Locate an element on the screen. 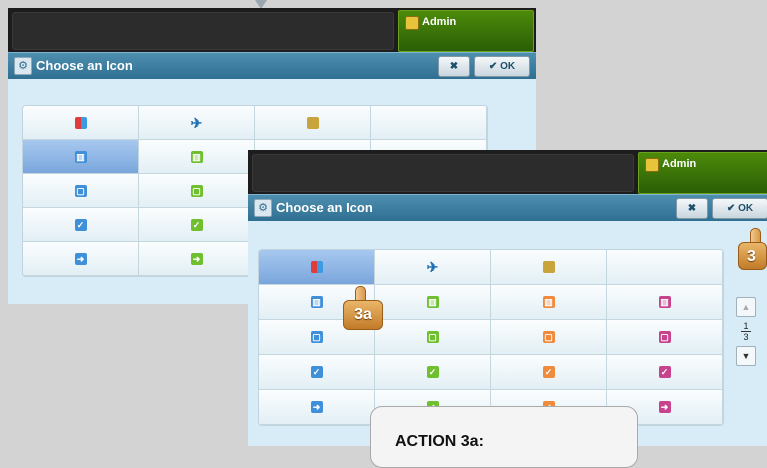 The height and width of the screenshot is (468, 767). hand-cursor-3: 3 is located at coordinates (752, 249).